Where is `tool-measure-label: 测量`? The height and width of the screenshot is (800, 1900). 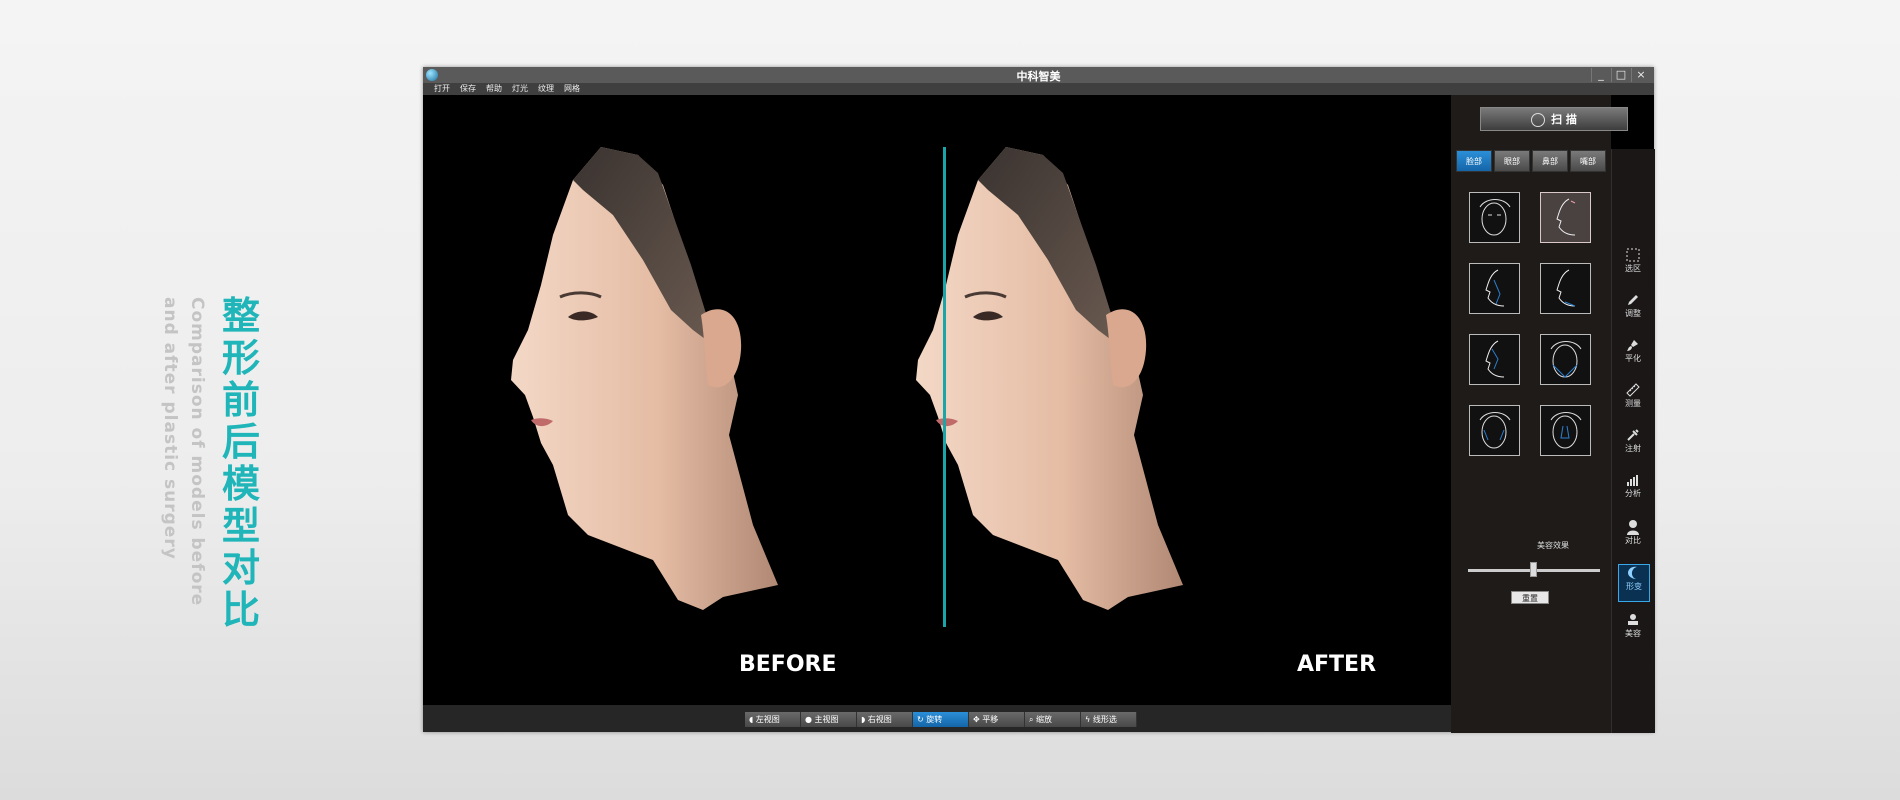 tool-measure-label: 测量 is located at coordinates (1633, 403).